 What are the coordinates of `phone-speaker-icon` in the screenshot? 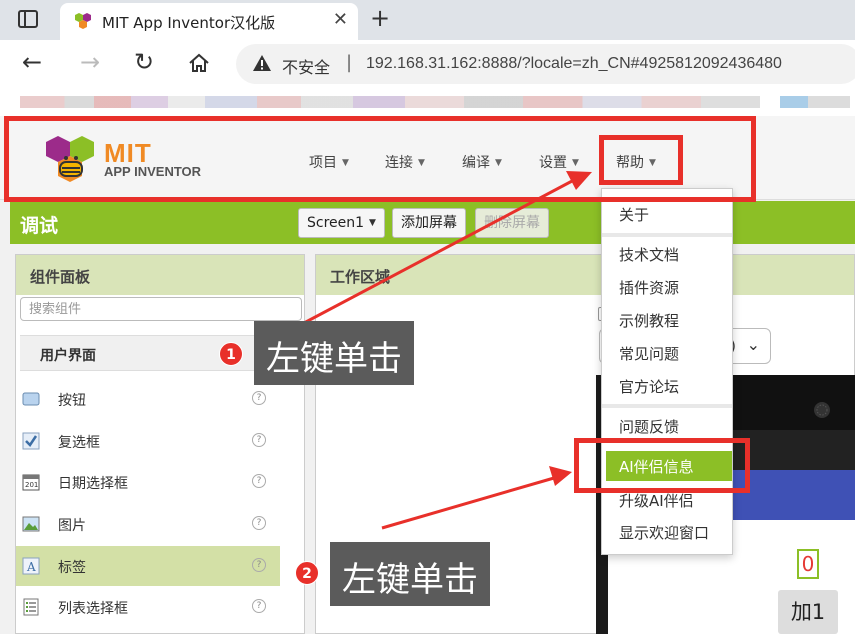 It's located at (822, 410).